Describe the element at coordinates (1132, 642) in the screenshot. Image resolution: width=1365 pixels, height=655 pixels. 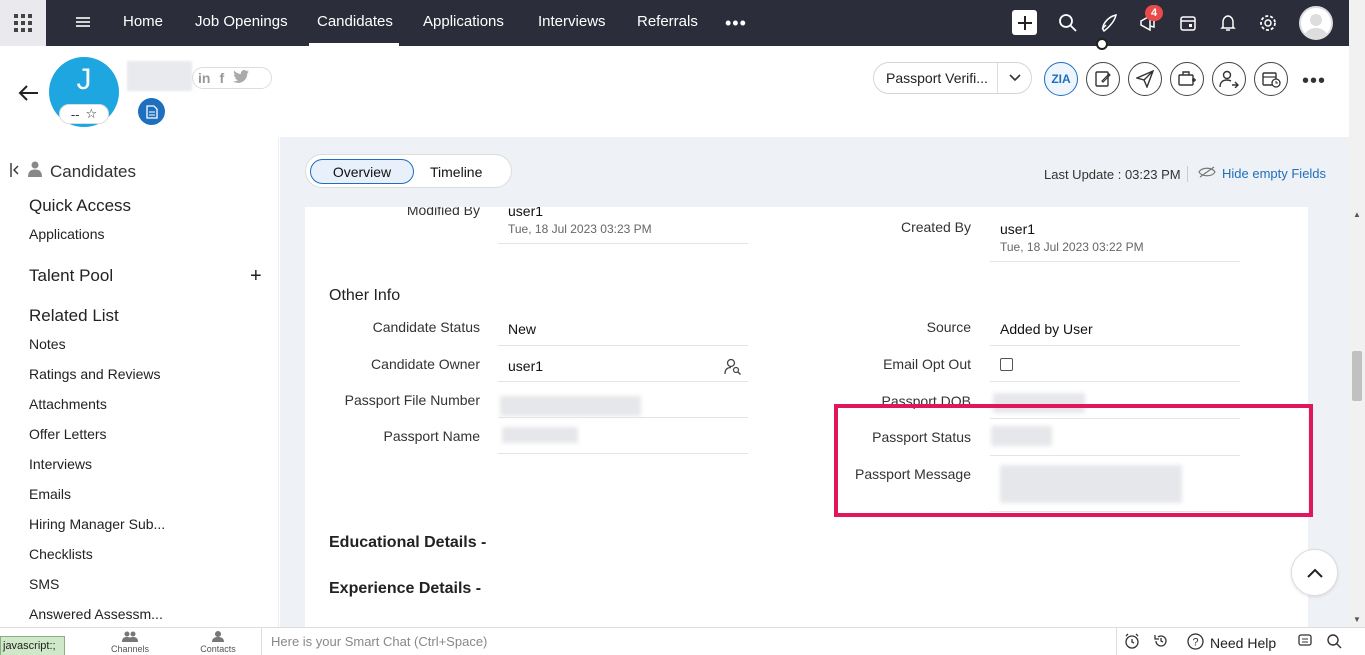
I see `alarm-clock-icon` at that location.